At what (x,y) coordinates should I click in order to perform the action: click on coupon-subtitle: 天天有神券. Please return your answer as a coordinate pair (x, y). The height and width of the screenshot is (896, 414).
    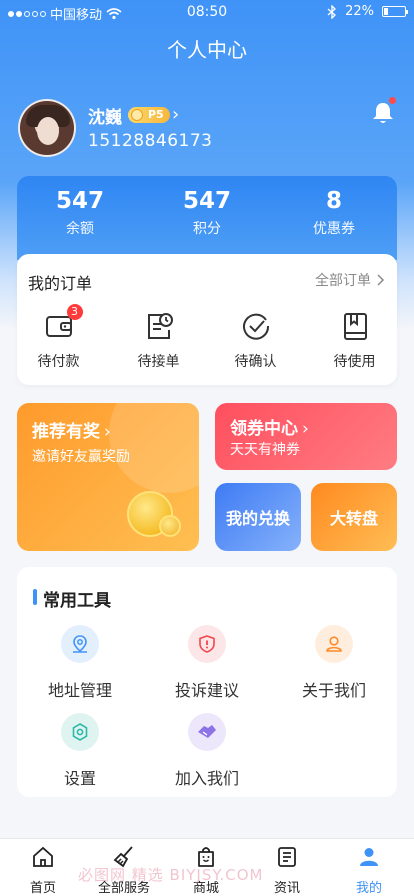
    Looking at the image, I should click on (265, 450).